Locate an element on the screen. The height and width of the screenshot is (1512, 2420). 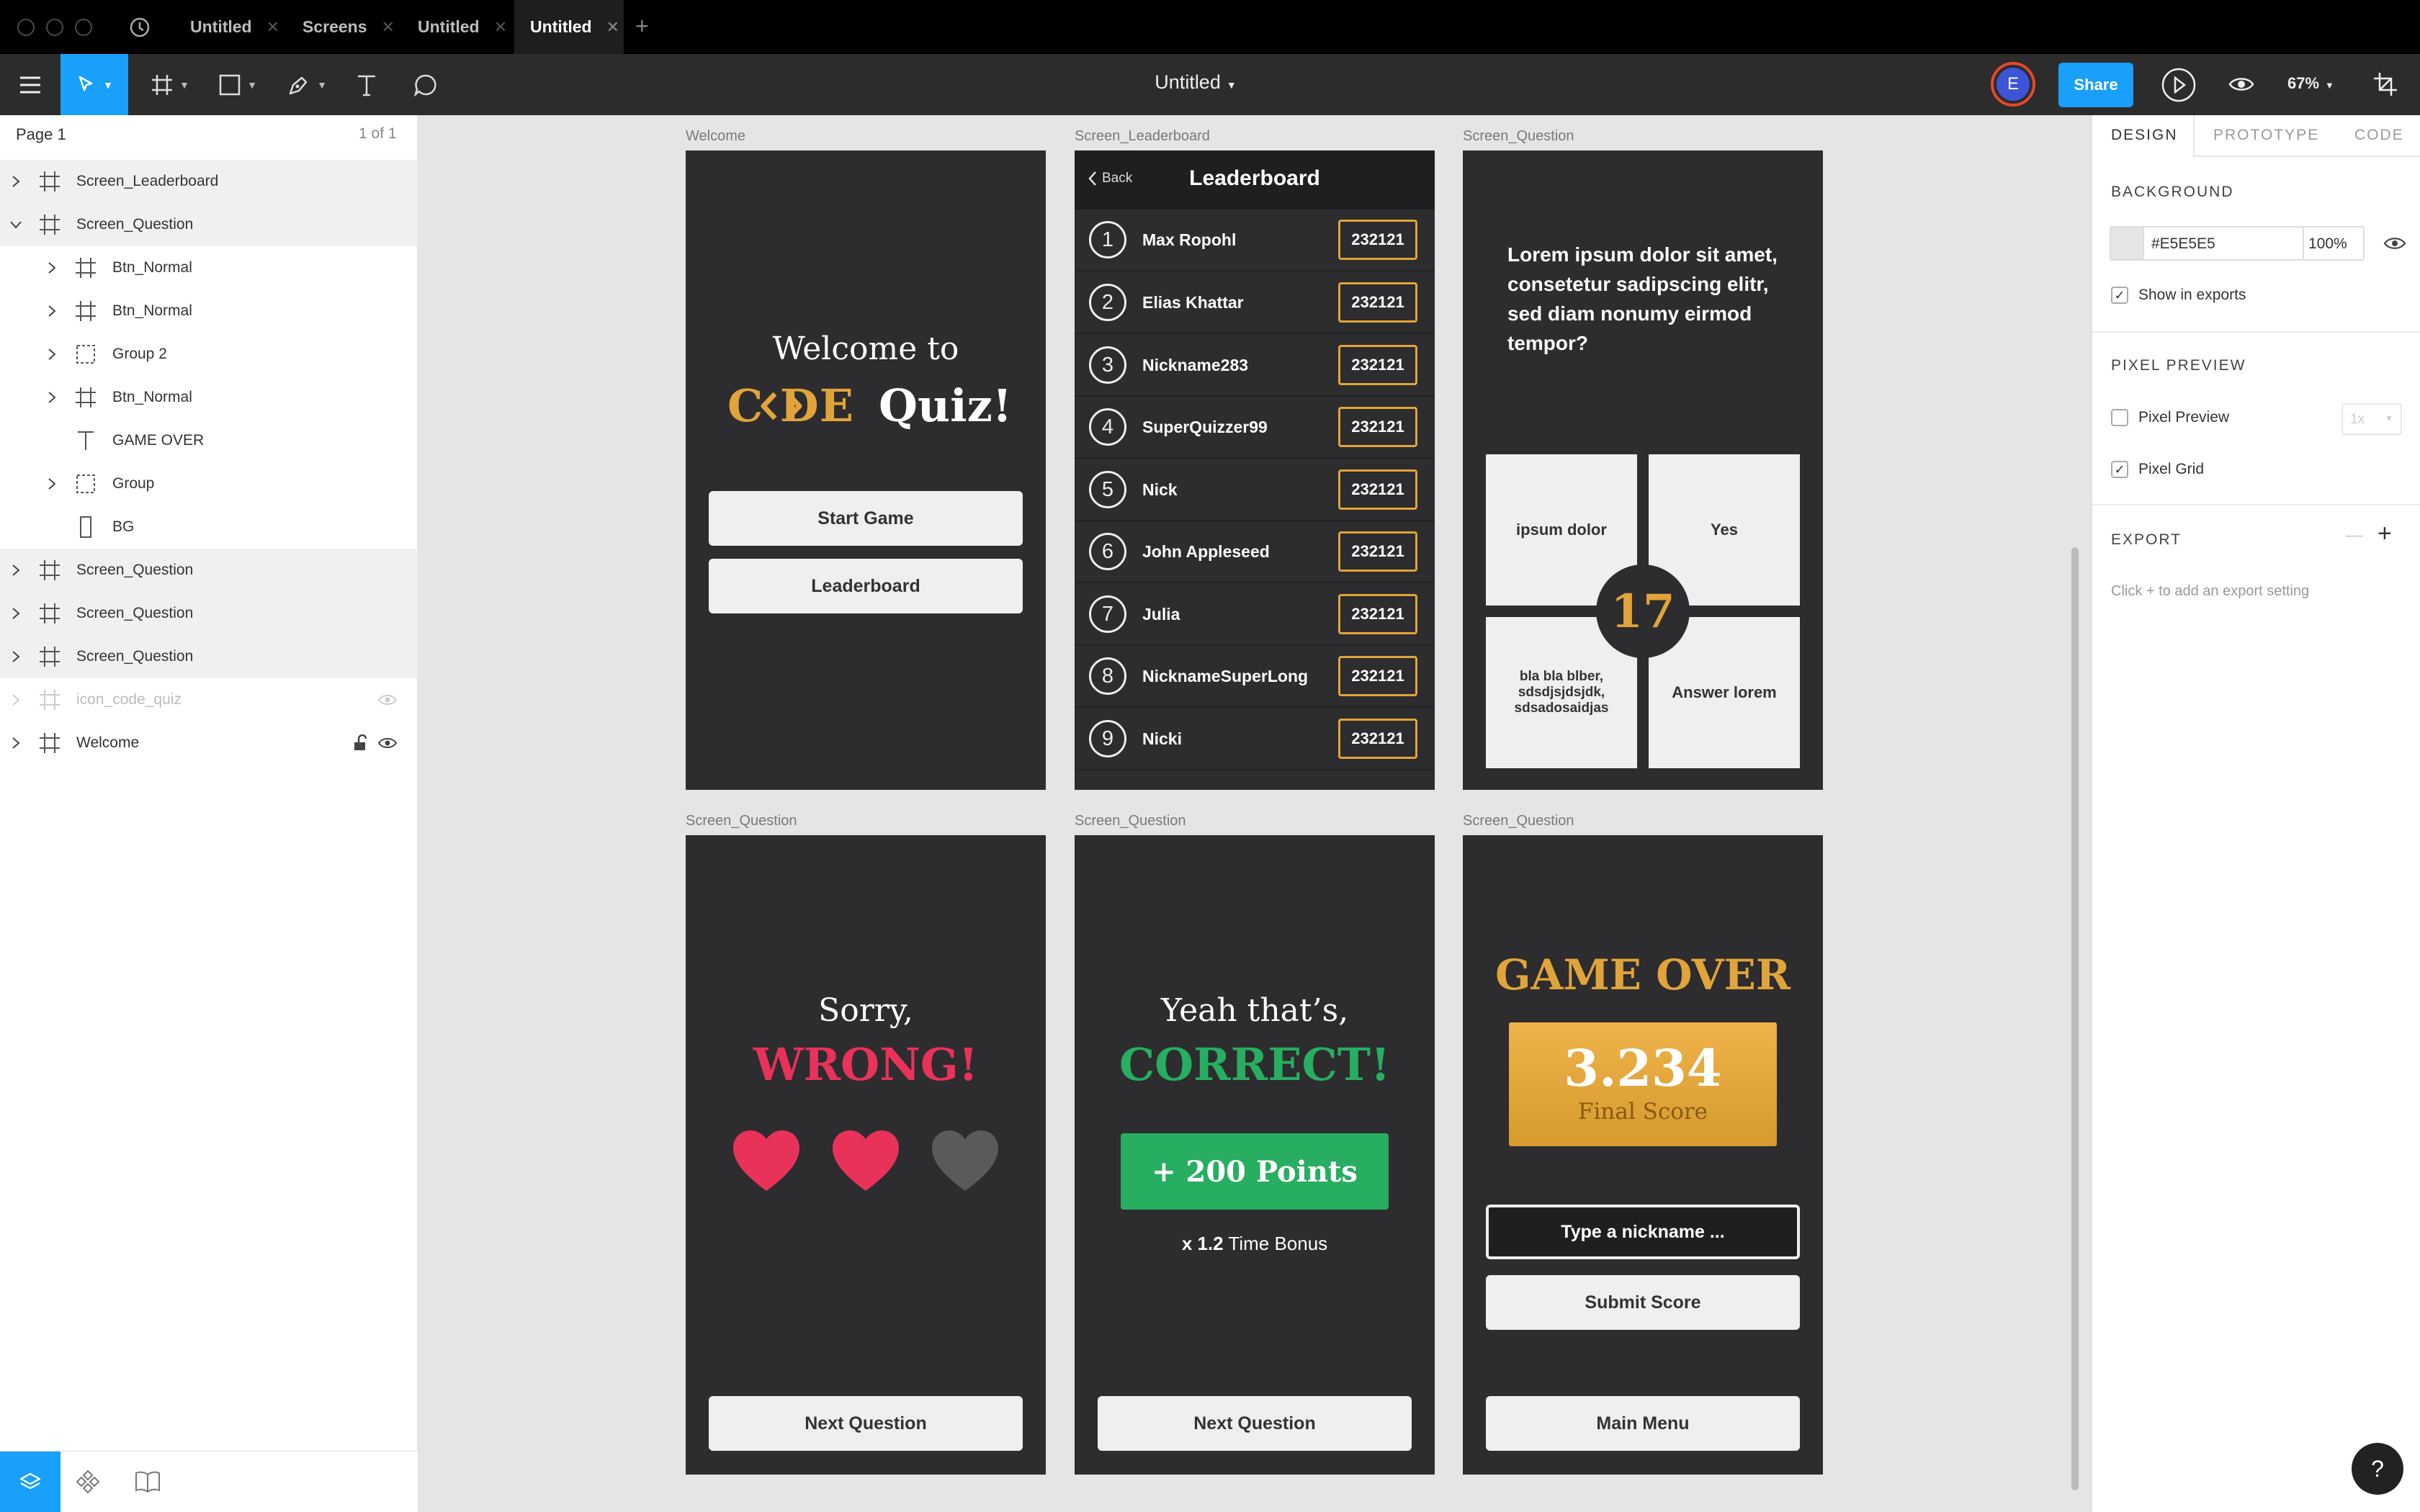
layer-bg: BG is located at coordinates (209, 527).